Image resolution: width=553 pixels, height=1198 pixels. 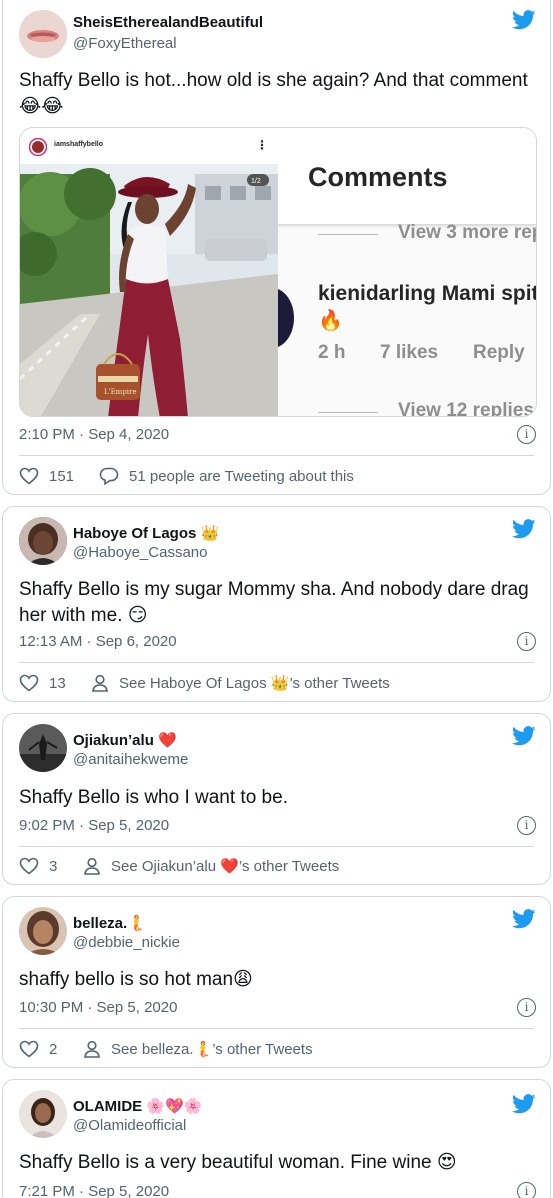 I want to click on tweet-actions: 13 See Haboye Of Lagos 👑’s other Tweets, so click(x=276, y=683).